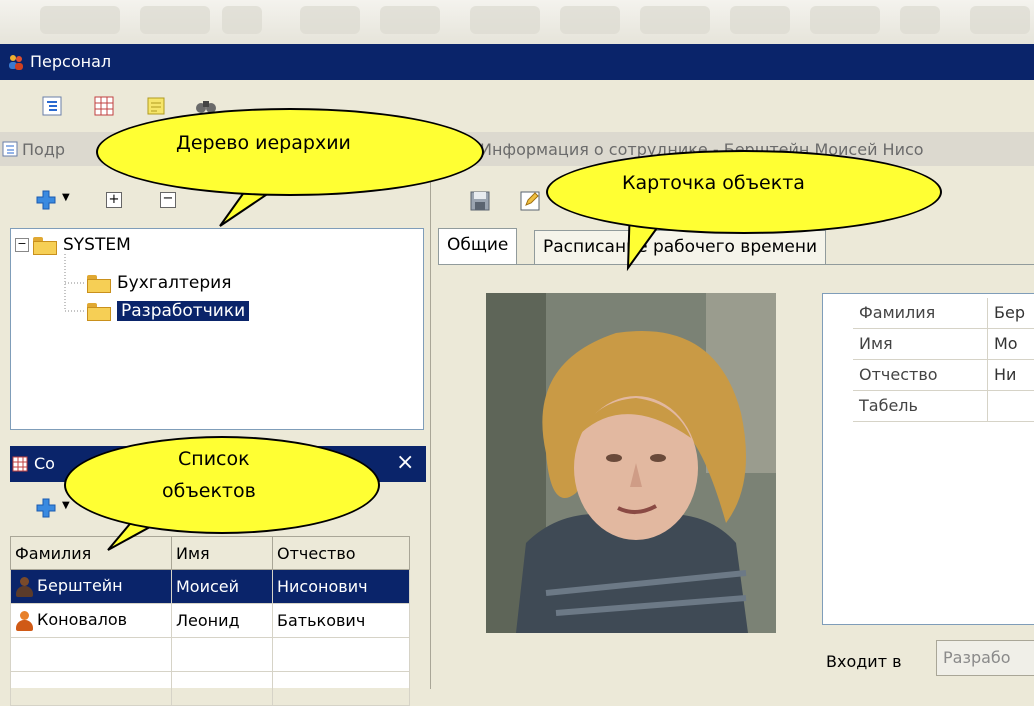 Image resolution: width=1034 pixels, height=706 pixels. I want to click on properties-grid: Фамилия Бер Имя Мо Отчество Ни Табель, so click(928, 459).